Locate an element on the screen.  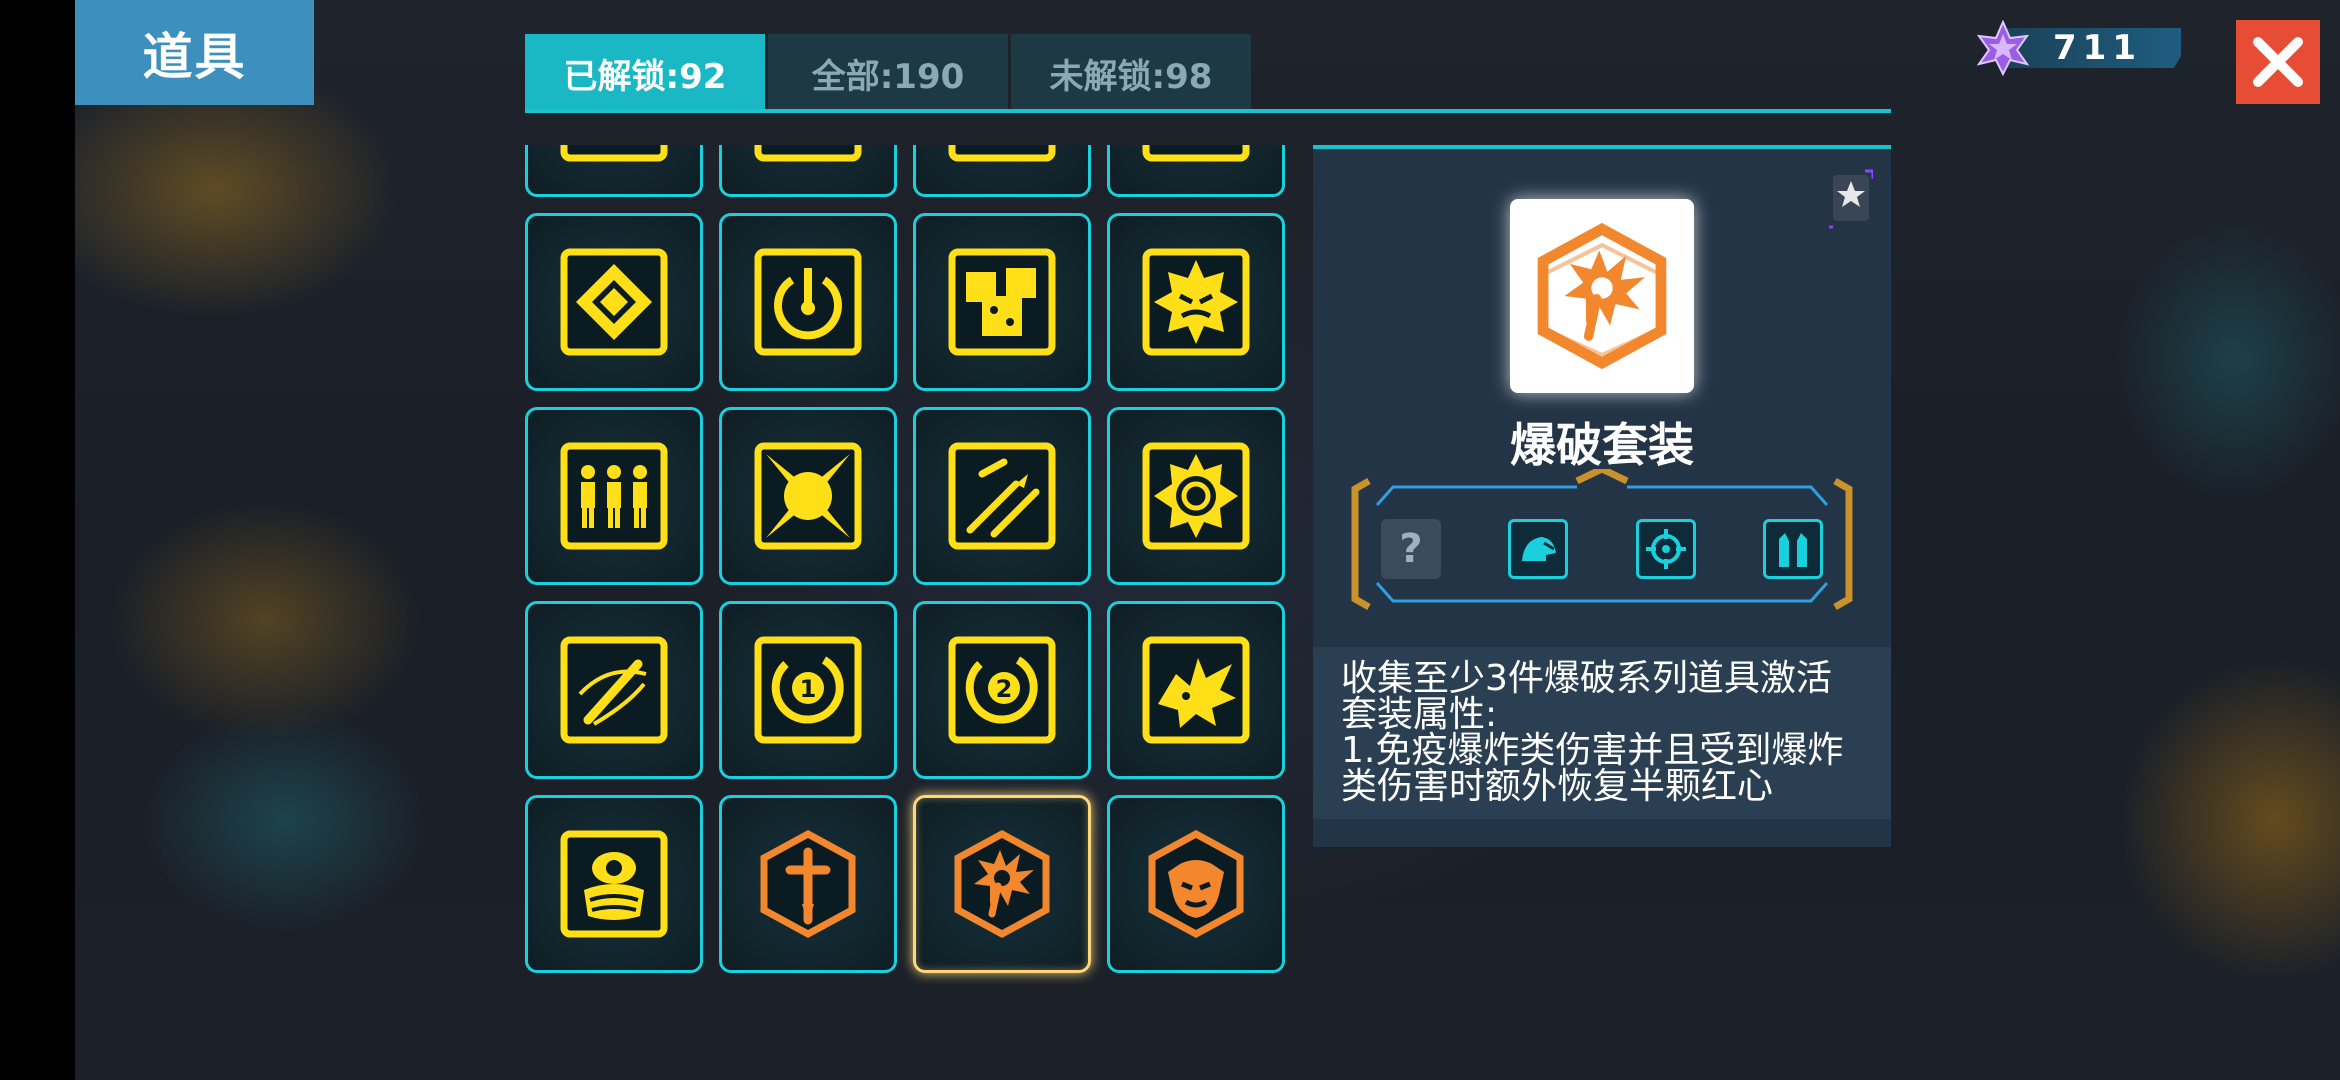
split-box-icon is located at coordinates (614, 153).